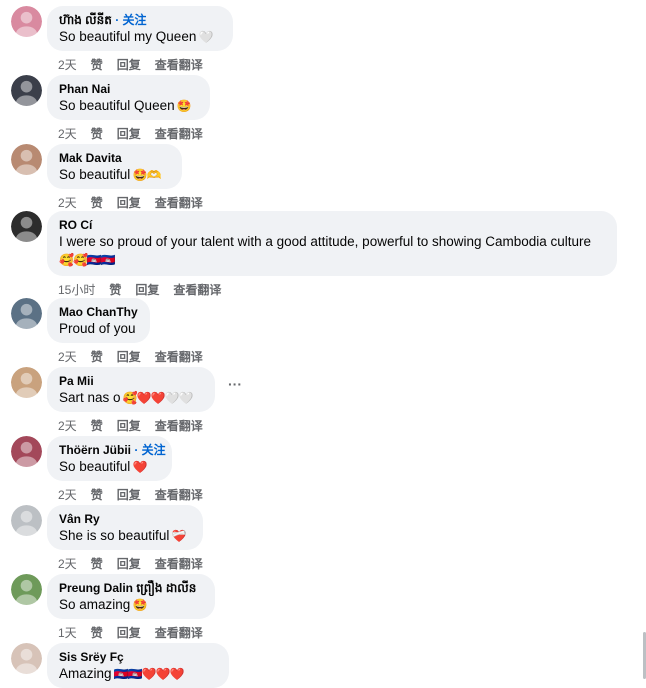  Describe the element at coordinates (90, 158) in the screenshot. I see `author-name-link: Mak Davita` at that location.